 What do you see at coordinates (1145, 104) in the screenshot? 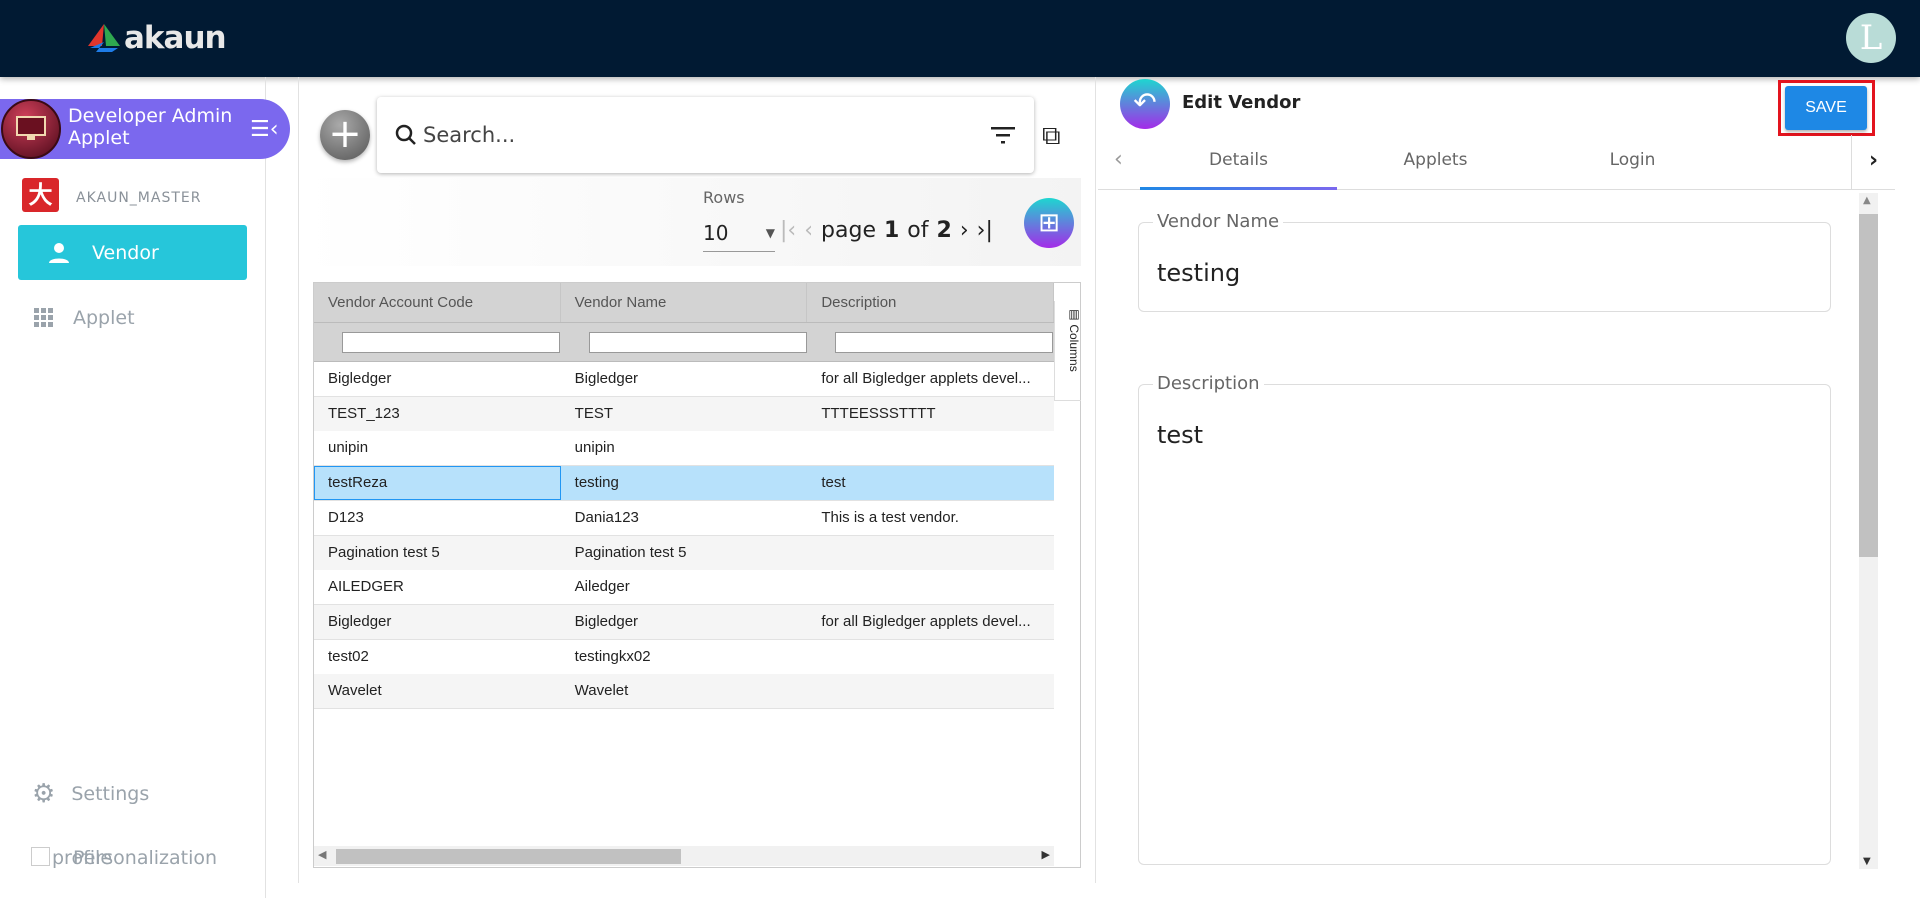
I see `back-button: ↶` at bounding box center [1145, 104].